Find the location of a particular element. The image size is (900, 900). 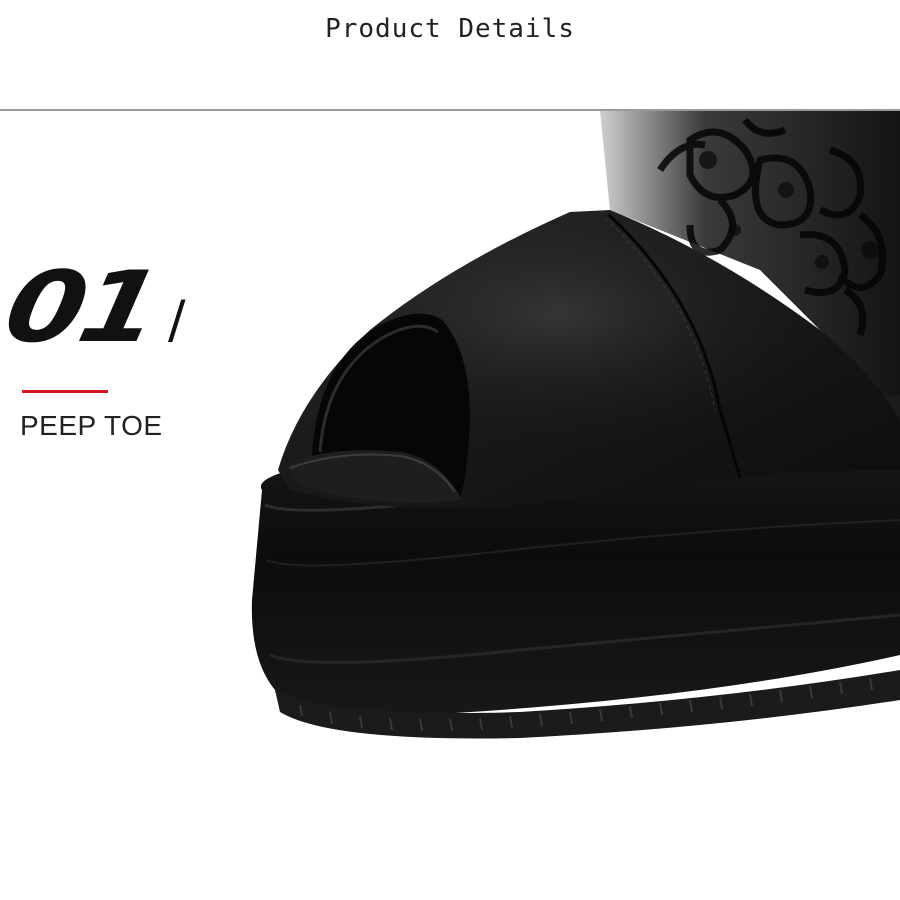

page-header: Product Details is located at coordinates (450, 55).